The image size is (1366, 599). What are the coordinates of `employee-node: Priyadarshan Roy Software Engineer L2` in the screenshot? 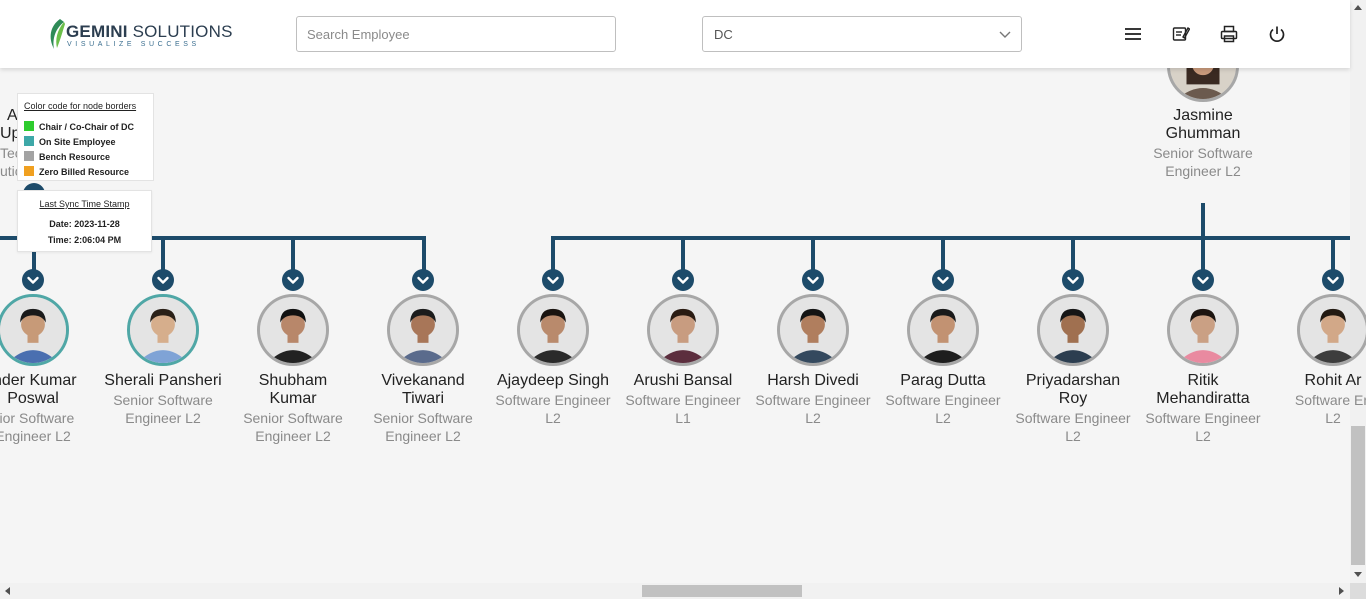 It's located at (1073, 369).